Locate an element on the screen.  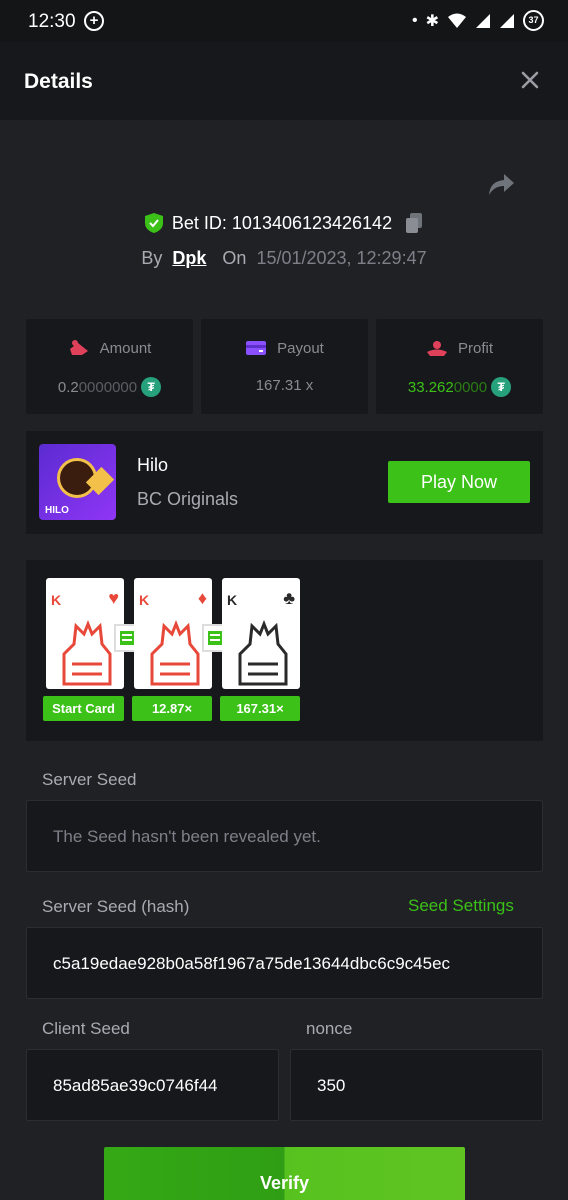
wallet-icon is located at coordinates (256, 348).